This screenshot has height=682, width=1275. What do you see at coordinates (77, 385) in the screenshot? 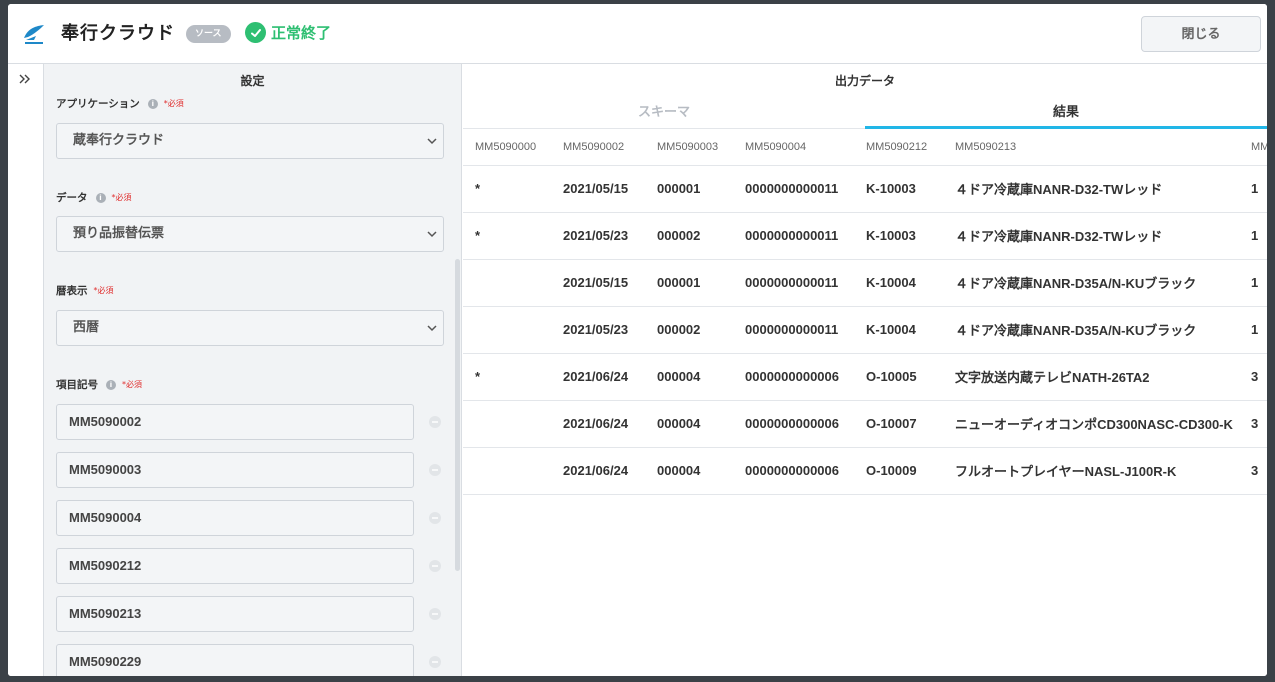
I see `item-codes-label-text: 項目記号` at bounding box center [77, 385].